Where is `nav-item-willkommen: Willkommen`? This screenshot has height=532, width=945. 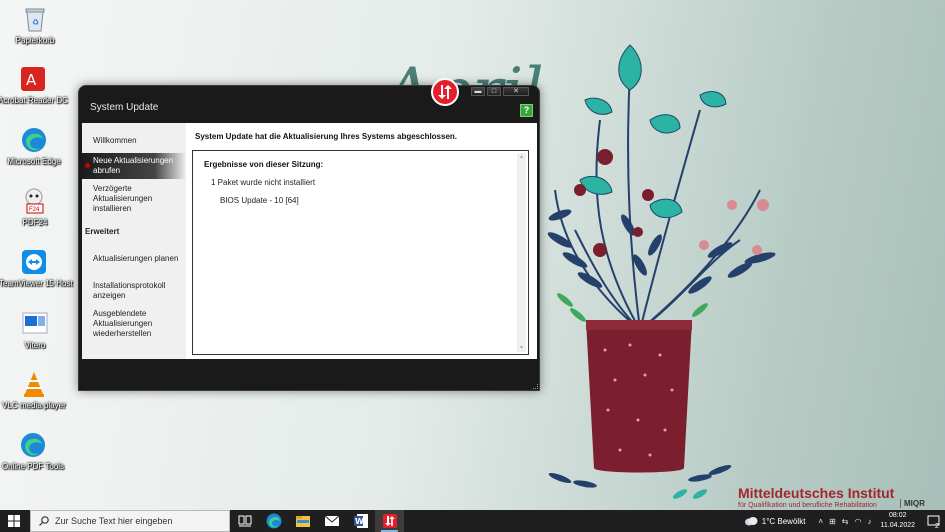
nav-item-willkommen: Willkommen is located at coordinates (134, 141).